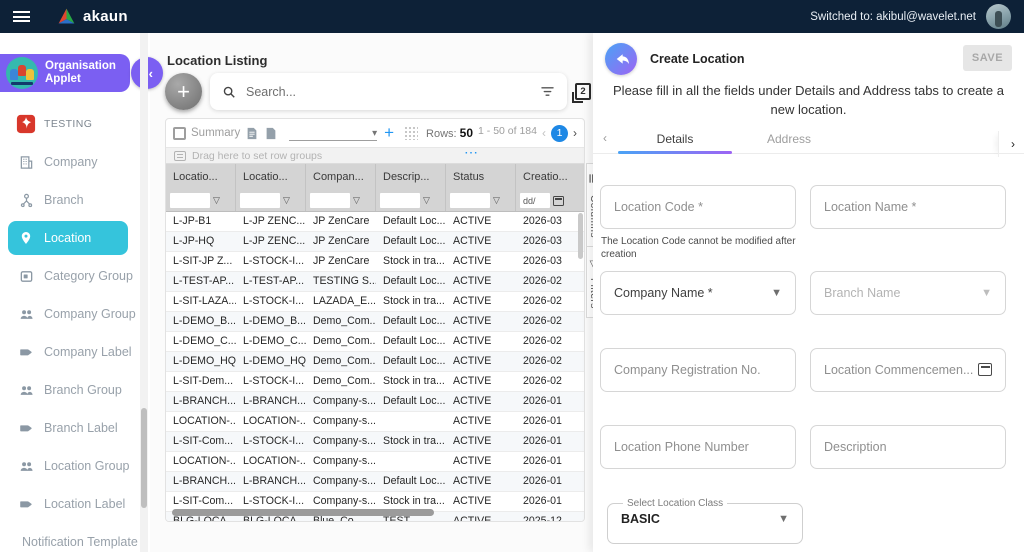 The width and height of the screenshot is (1024, 552). Describe the element at coordinates (21, 16) in the screenshot. I see `menu-icon` at that location.